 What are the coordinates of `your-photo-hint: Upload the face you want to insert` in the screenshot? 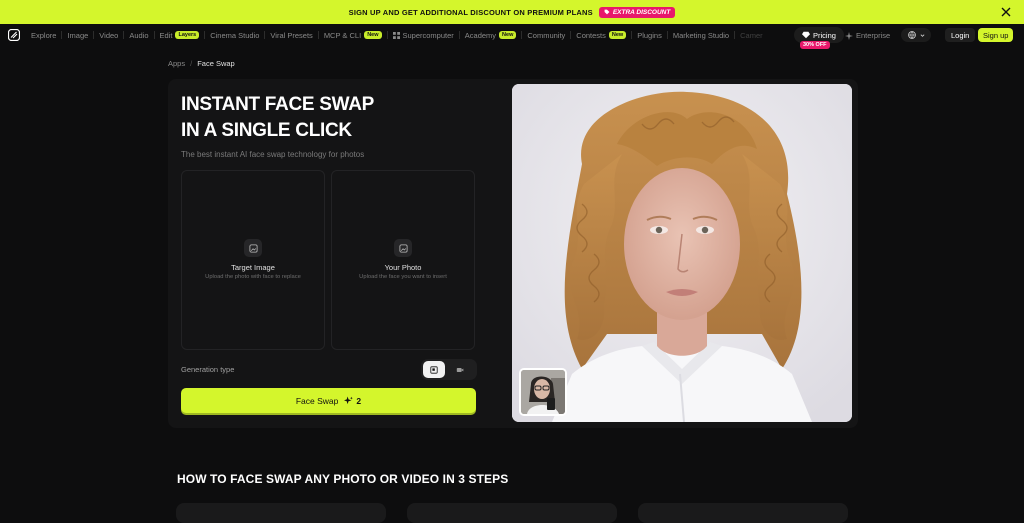 It's located at (403, 277).